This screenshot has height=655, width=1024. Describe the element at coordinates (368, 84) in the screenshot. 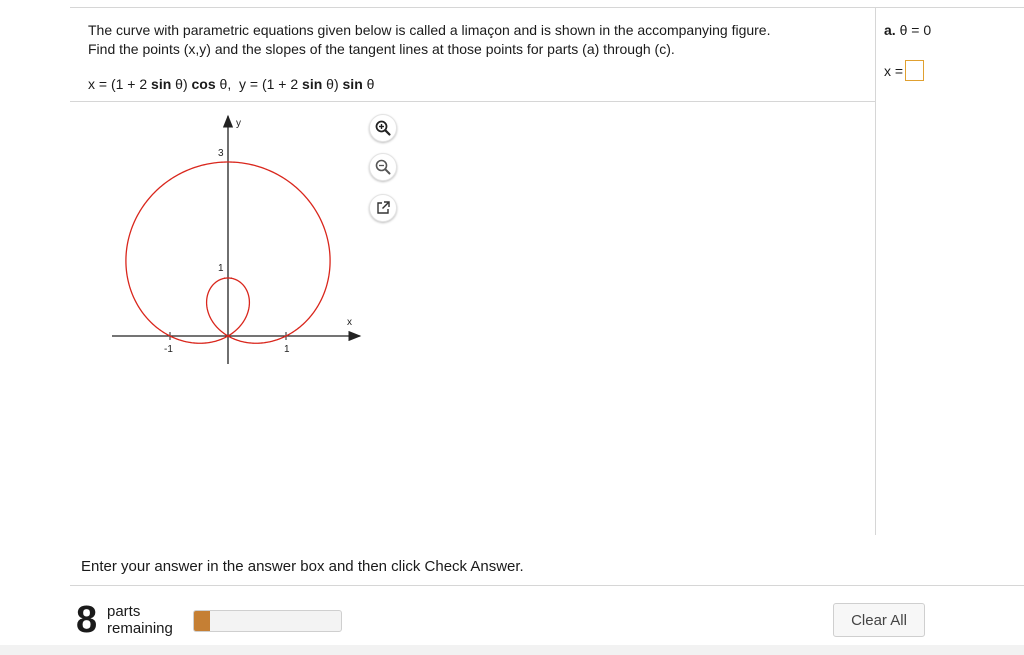

I see `eq-y-end: θ` at that location.